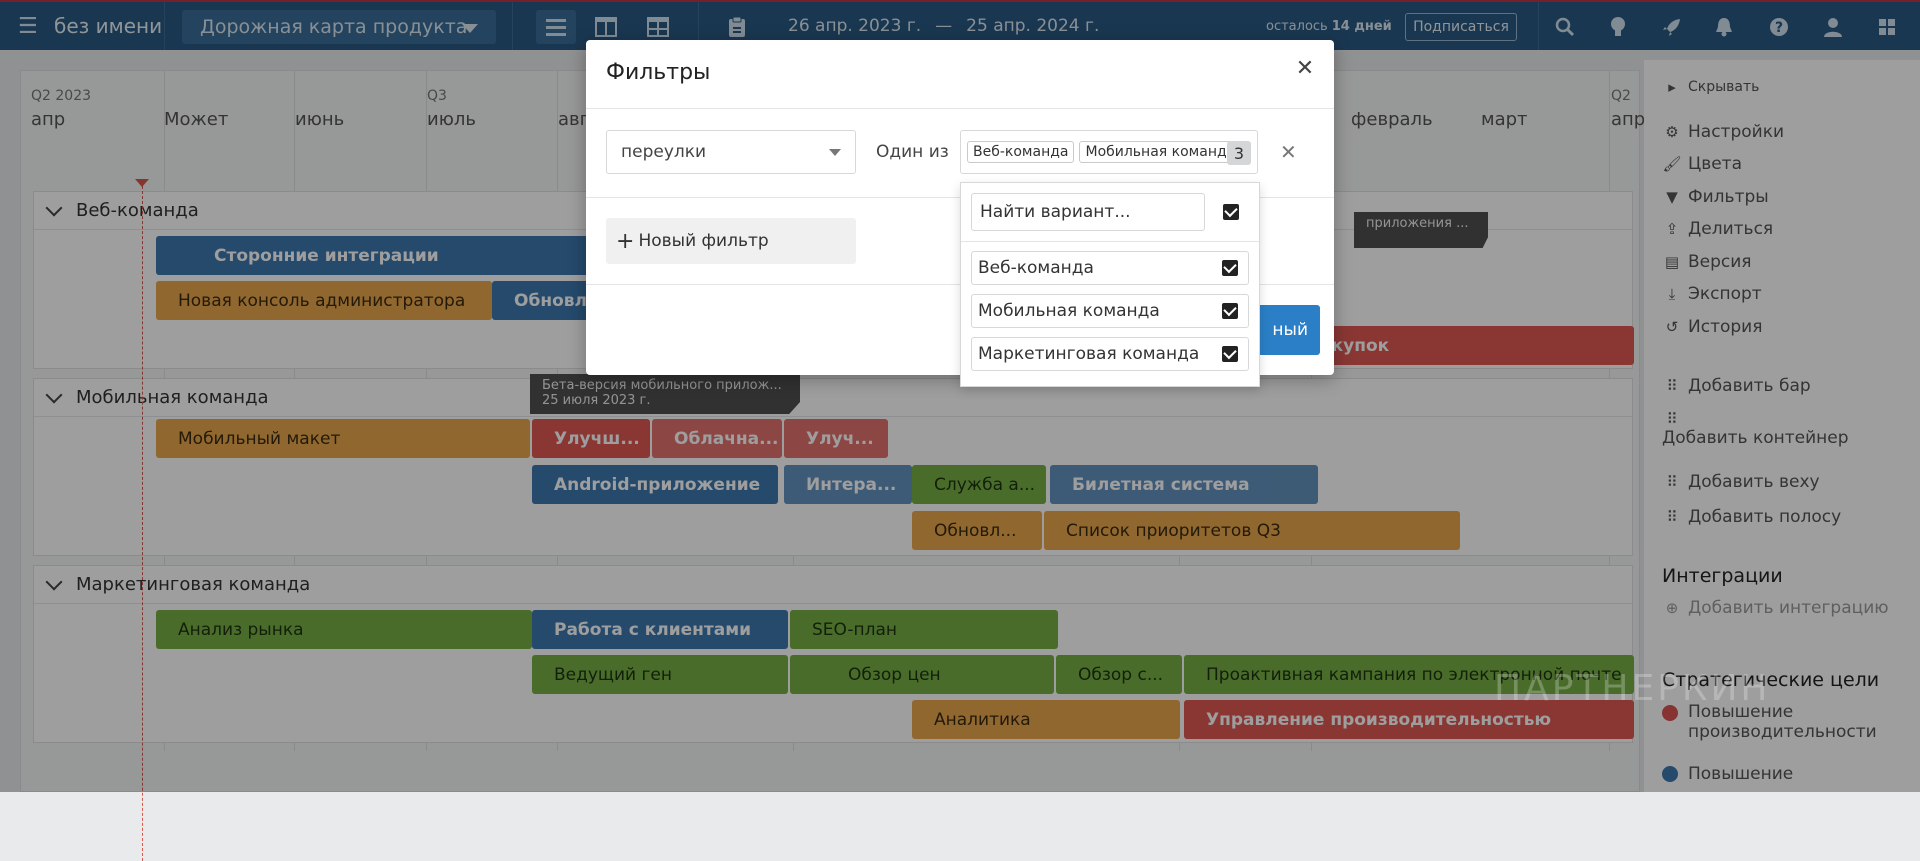 This screenshot has height=861, width=1920. I want to click on watermark: ПАРТНЕРКИН, so click(1632, 688).